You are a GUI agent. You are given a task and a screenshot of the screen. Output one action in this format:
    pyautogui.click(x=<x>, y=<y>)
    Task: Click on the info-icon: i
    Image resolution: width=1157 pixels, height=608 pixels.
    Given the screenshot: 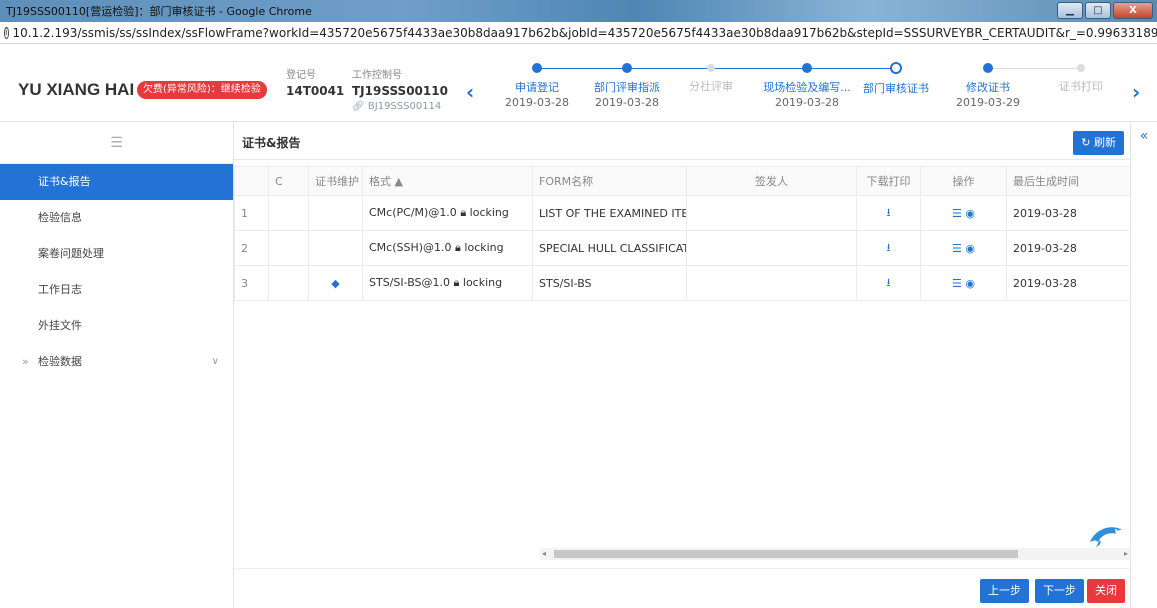 What is the action you would take?
    pyautogui.click(x=6, y=32)
    